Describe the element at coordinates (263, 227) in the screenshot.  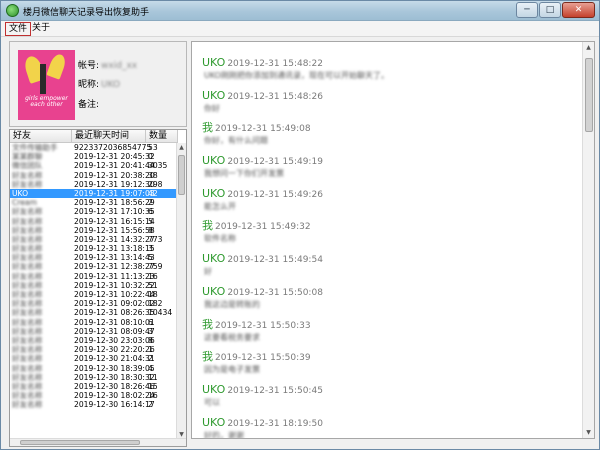
I see `message-time: 2019-12-31 15:49:32` at that location.